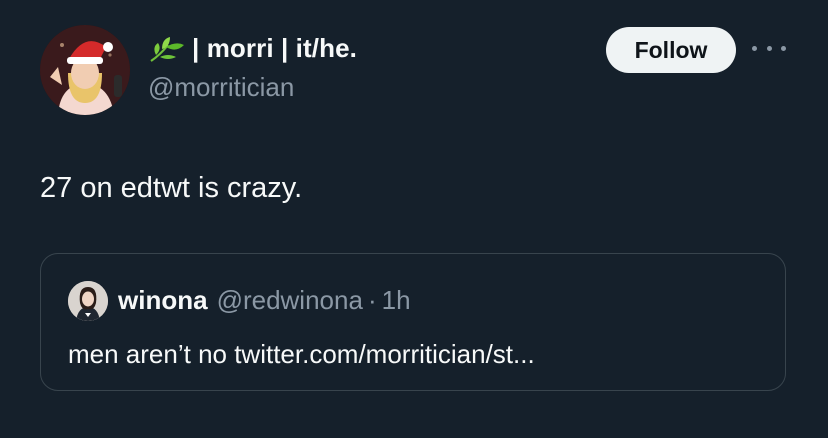 The height and width of the screenshot is (438, 828). Describe the element at coordinates (167, 49) in the screenshot. I see `leafy-green-emoji-icon` at that location.